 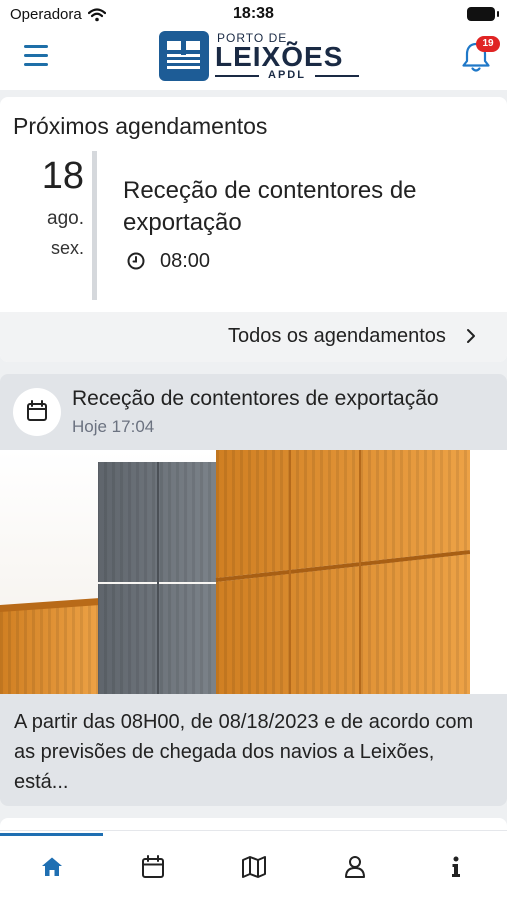 I want to click on event-time: 08:00, so click(x=185, y=261).